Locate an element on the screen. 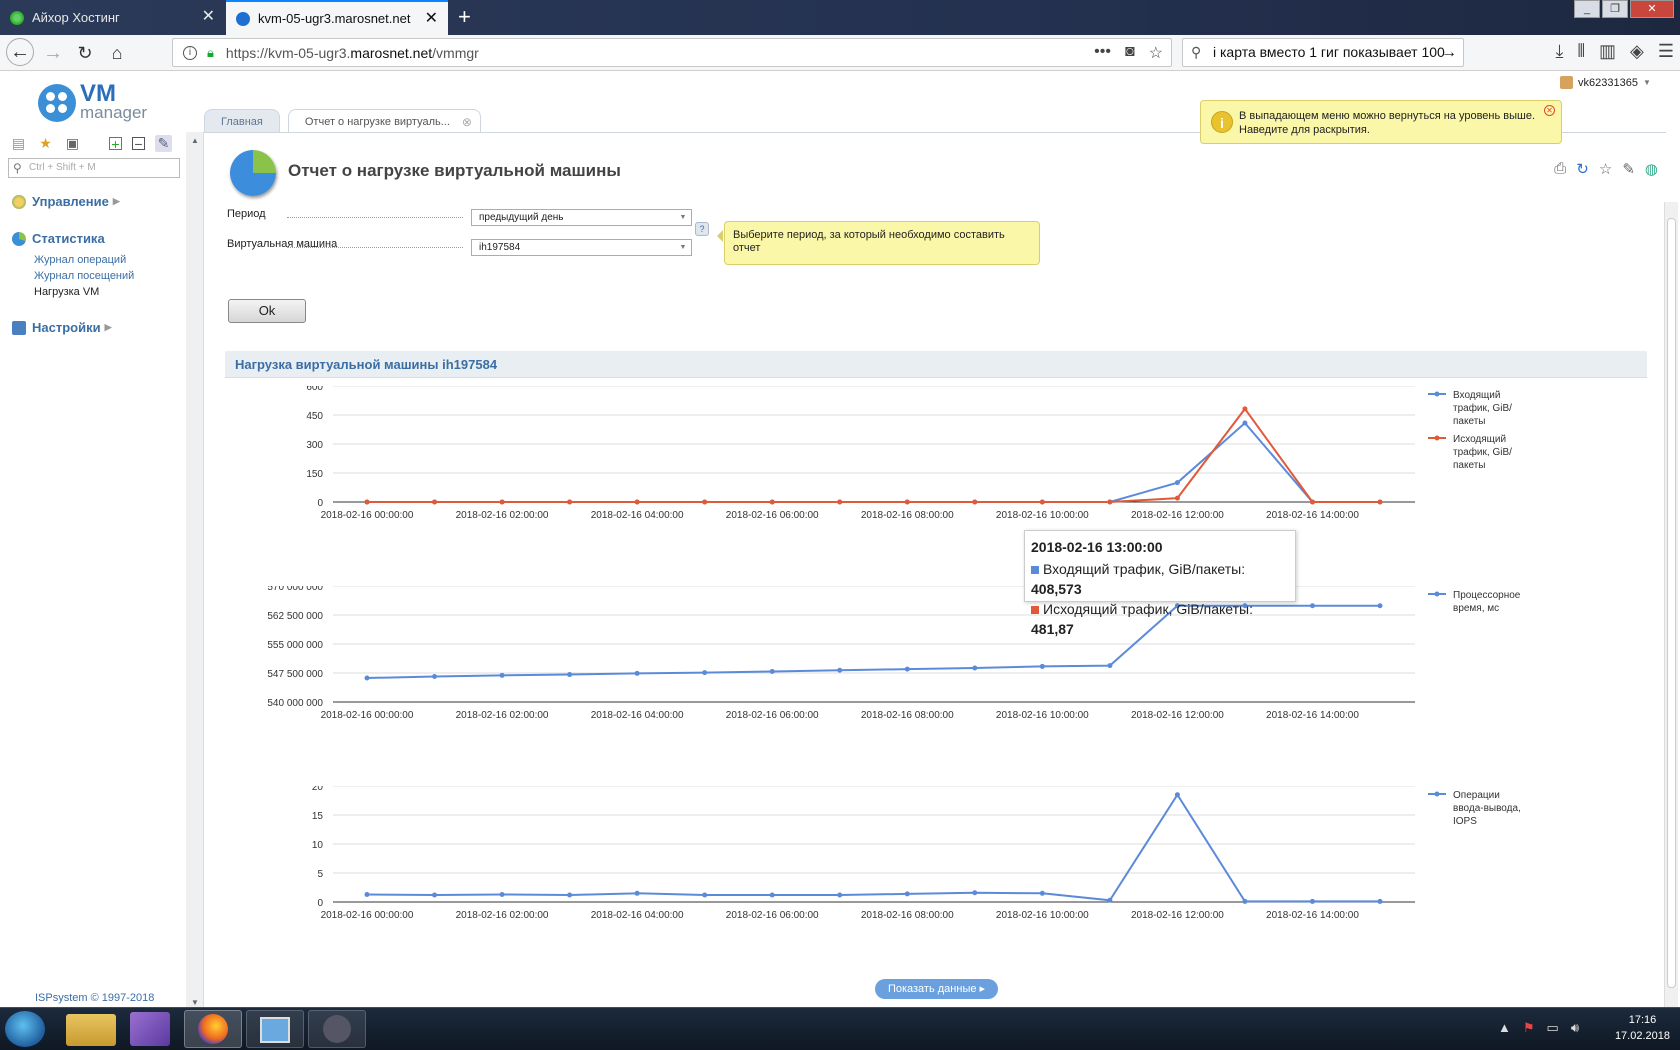  refresh-icon: ↻ is located at coordinates (1582, 169).